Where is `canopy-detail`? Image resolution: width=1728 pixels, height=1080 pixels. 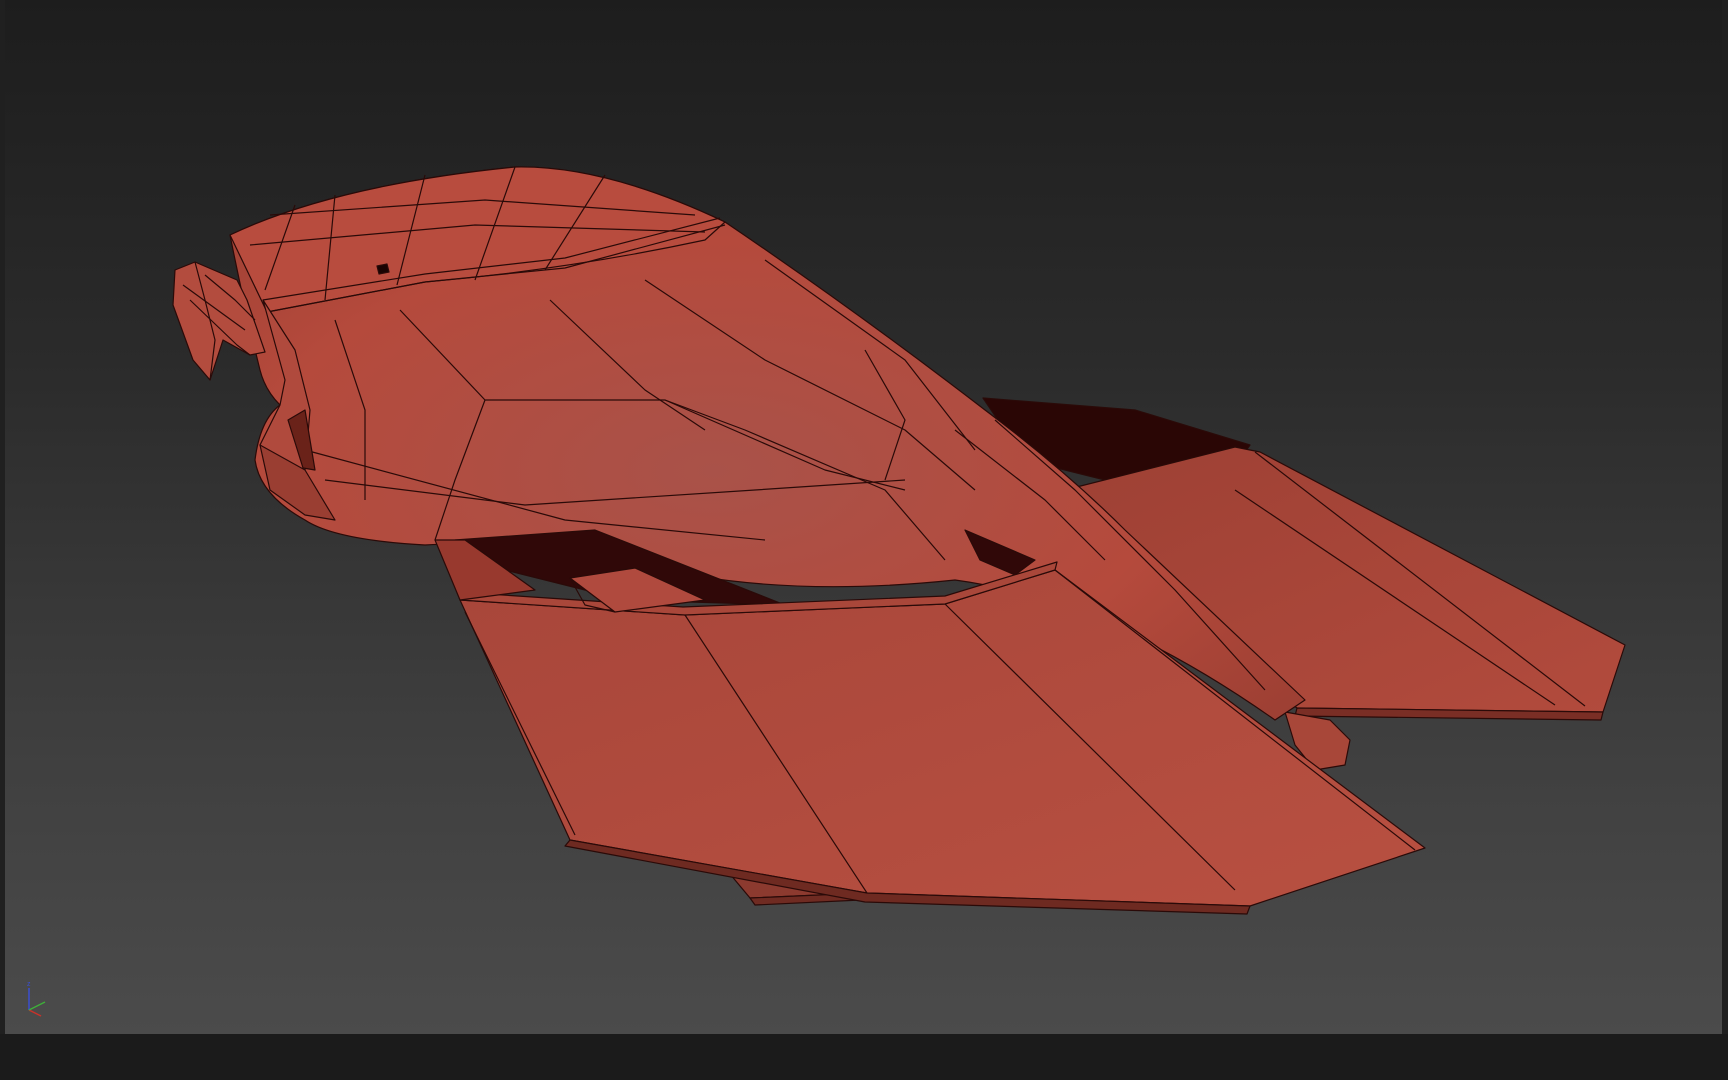
canopy-detail is located at coordinates (383, 269).